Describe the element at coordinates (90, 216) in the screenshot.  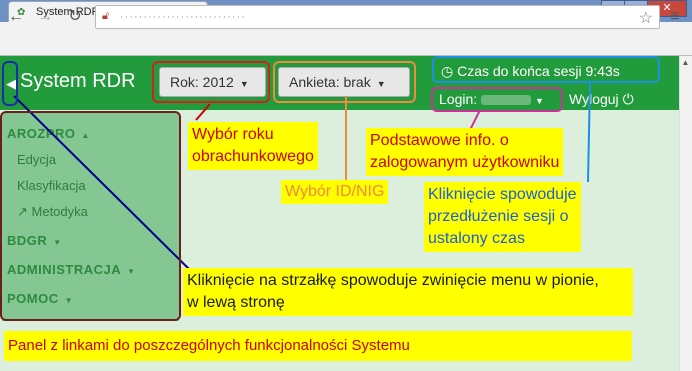
I see `sidebar-highlight` at that location.